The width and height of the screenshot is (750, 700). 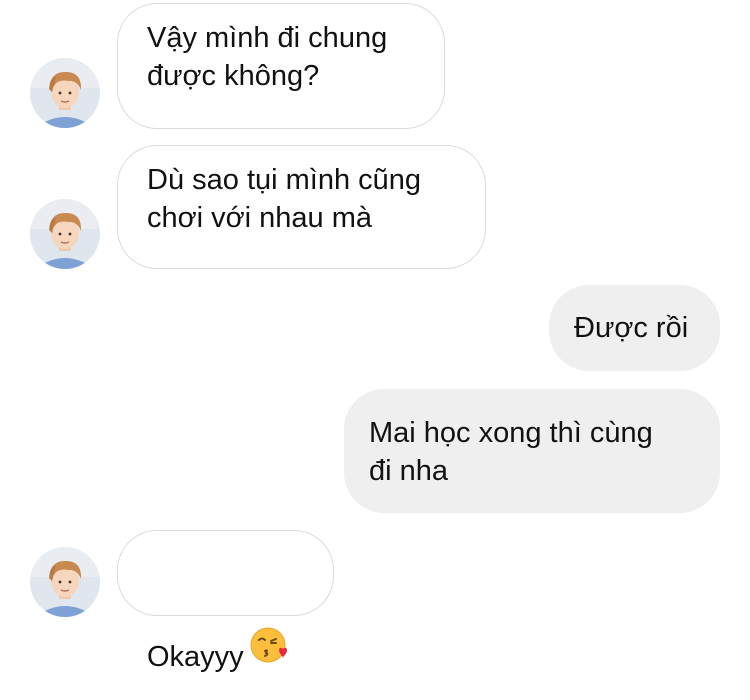 I want to click on message-bubble-outgoing: Được rồi, so click(x=634, y=328).